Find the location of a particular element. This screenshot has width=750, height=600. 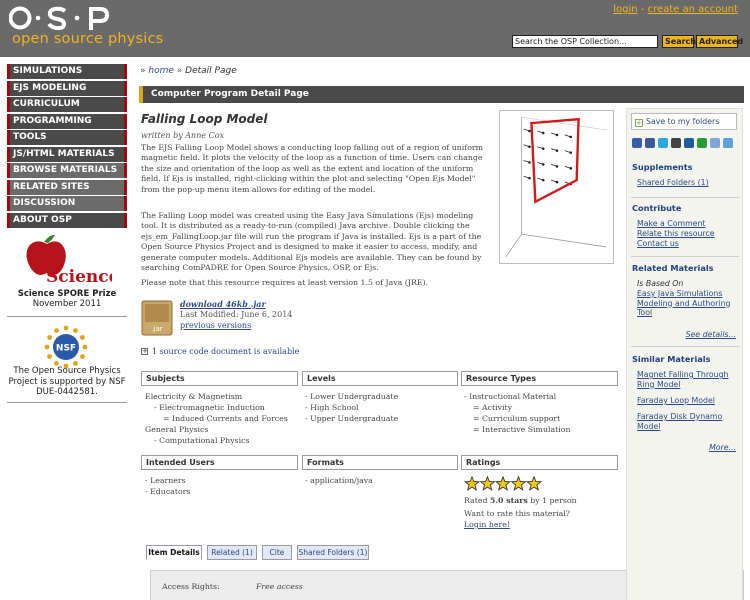

jar-icon-label: .jar is located at coordinates (156, 329).